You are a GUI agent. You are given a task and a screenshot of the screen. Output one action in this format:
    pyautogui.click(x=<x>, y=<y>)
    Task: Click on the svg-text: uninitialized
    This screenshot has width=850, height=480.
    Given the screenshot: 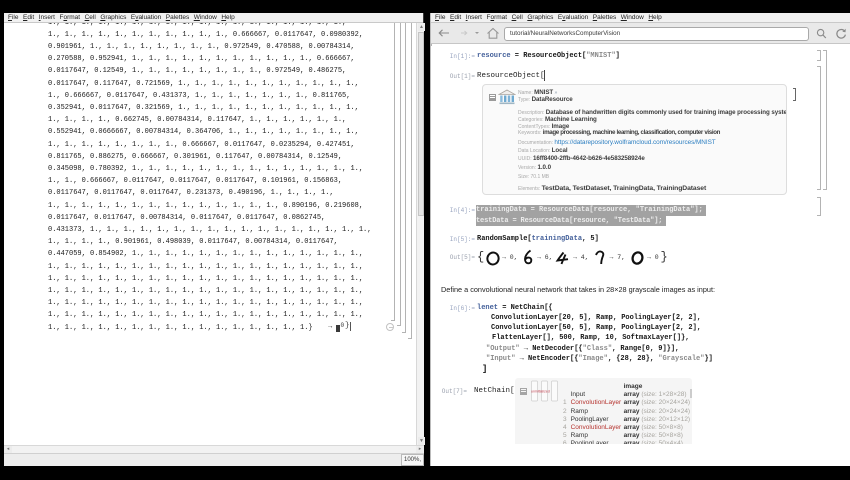 What is the action you would take?
    pyautogui.click(x=540, y=391)
    